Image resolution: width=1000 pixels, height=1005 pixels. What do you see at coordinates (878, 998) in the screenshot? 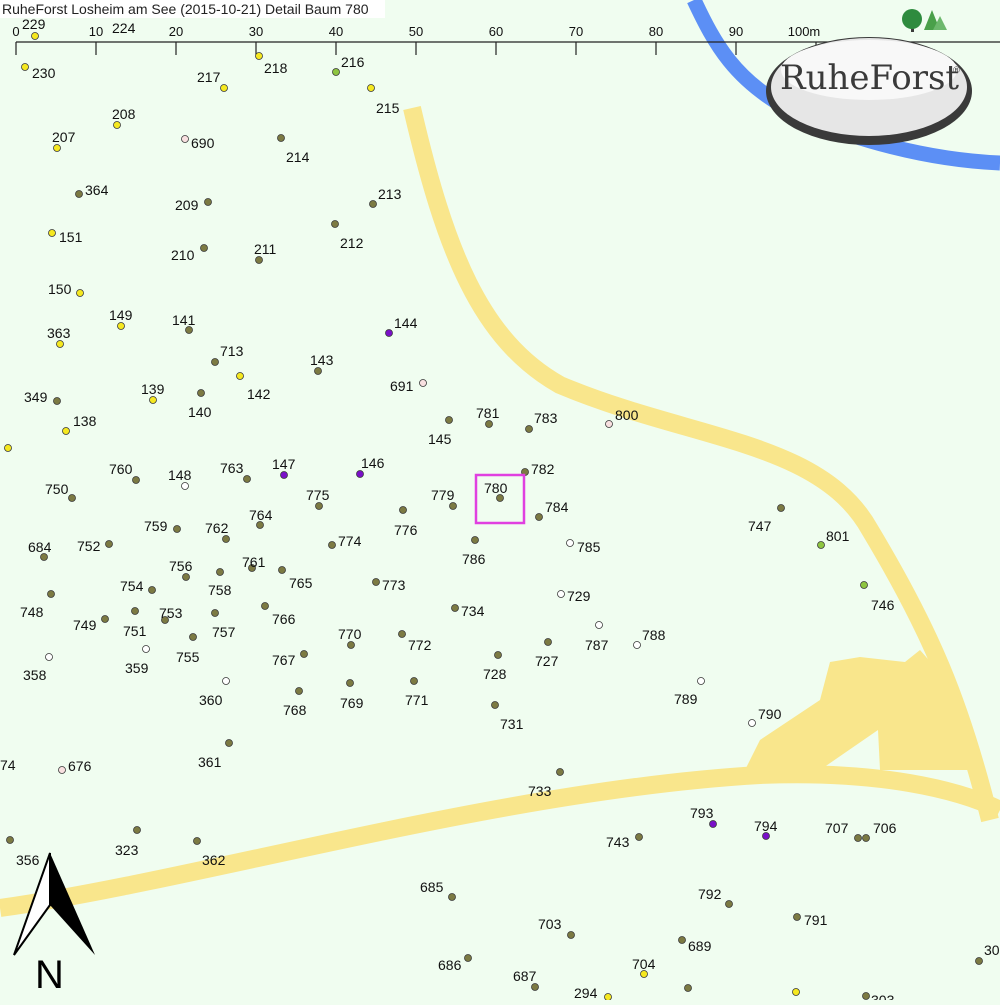
I see `tree-marker: 303` at bounding box center [878, 998].